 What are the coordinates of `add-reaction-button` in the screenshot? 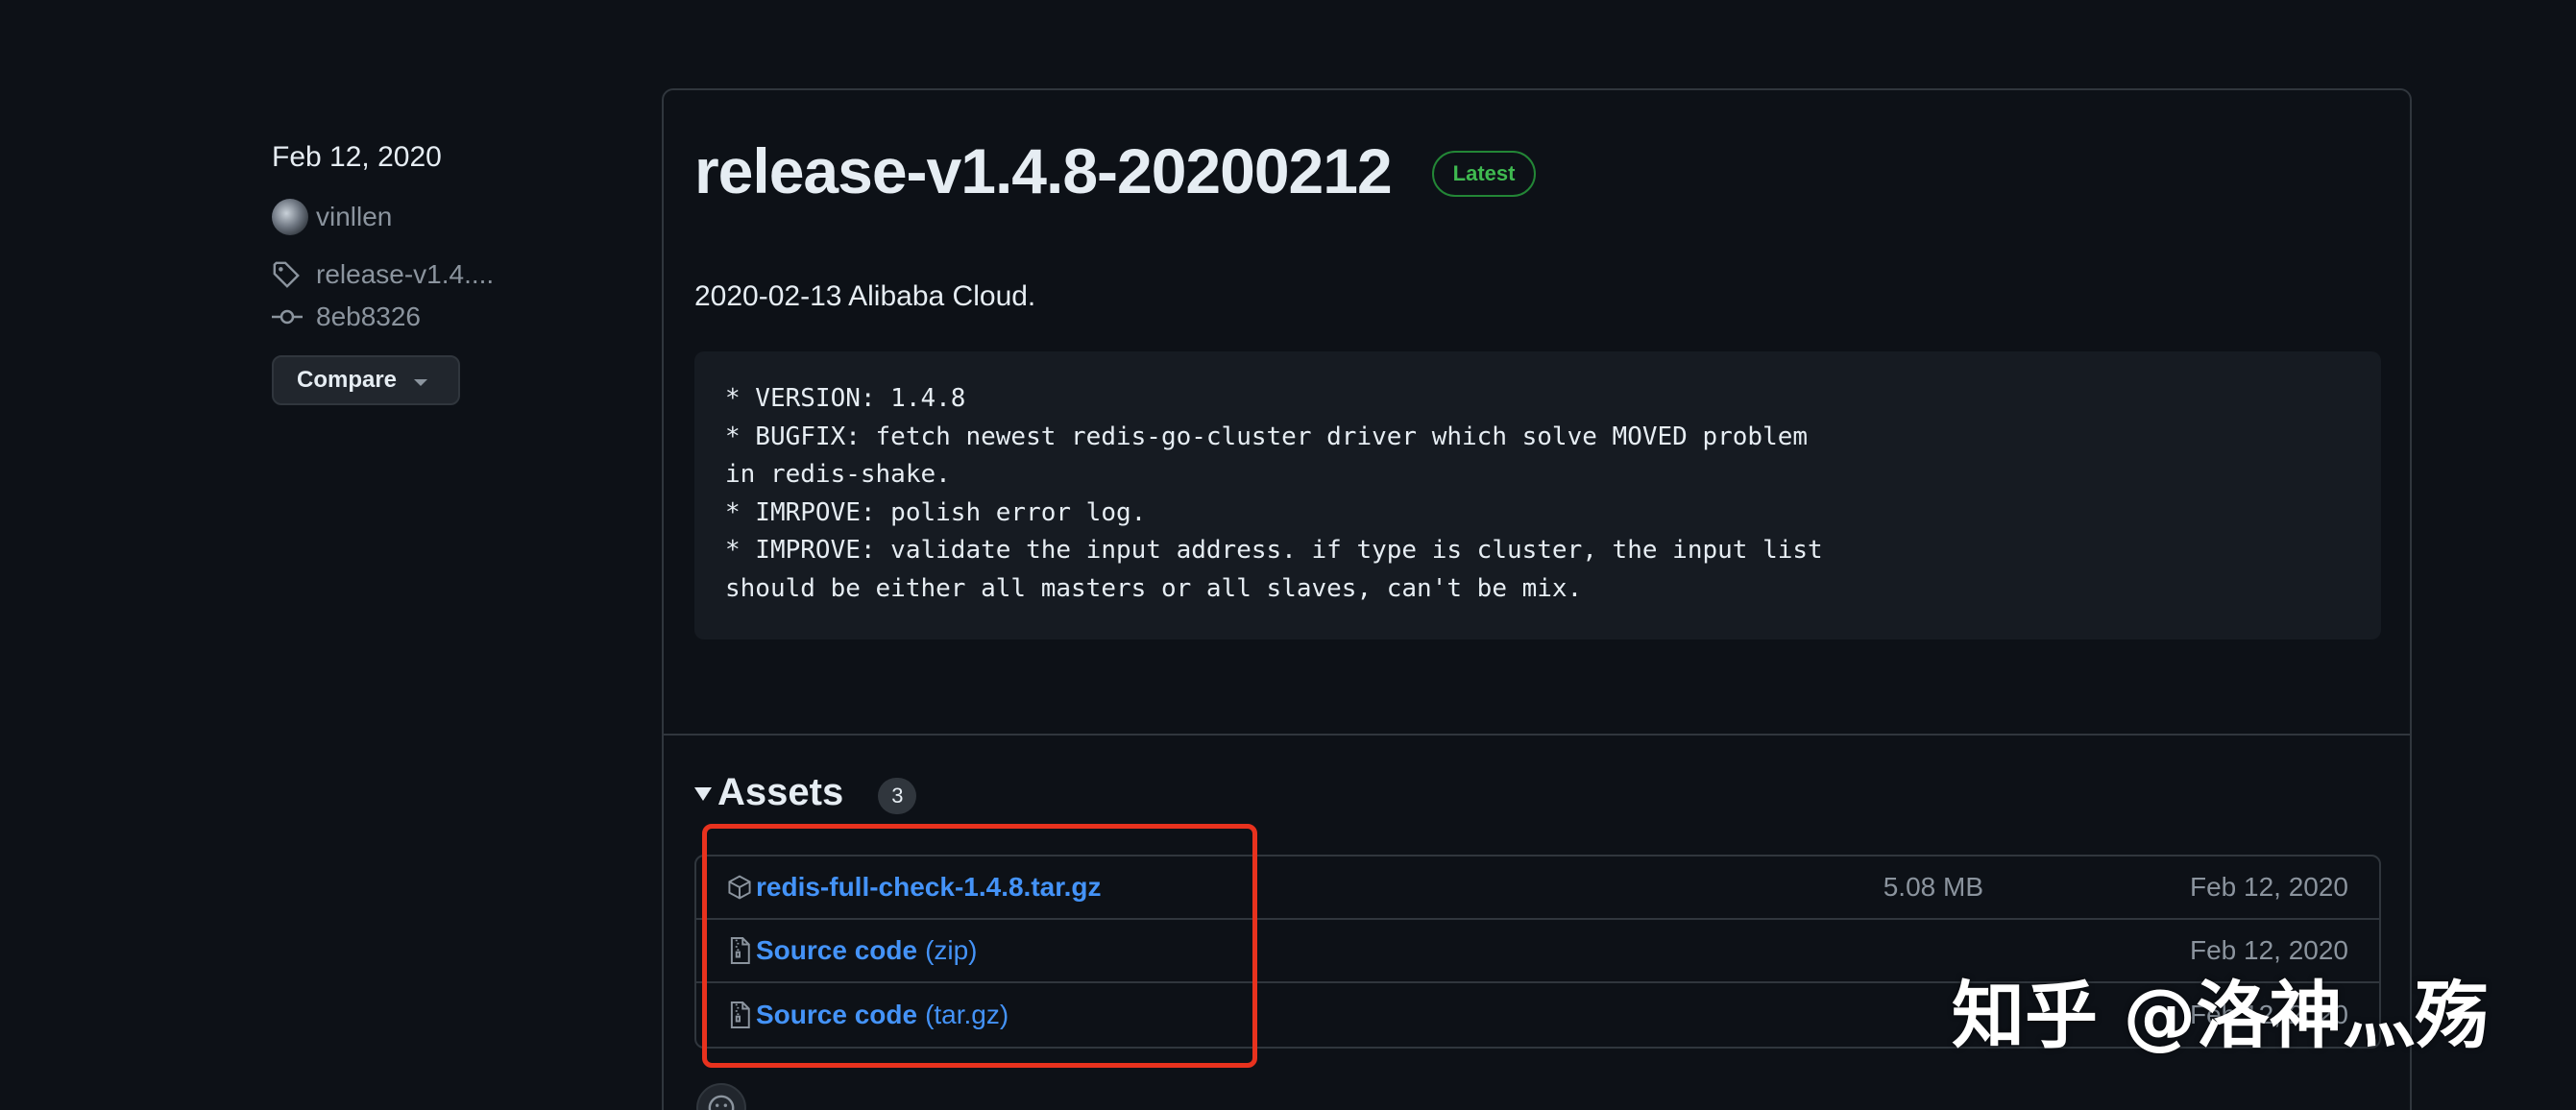 It's located at (721, 1096).